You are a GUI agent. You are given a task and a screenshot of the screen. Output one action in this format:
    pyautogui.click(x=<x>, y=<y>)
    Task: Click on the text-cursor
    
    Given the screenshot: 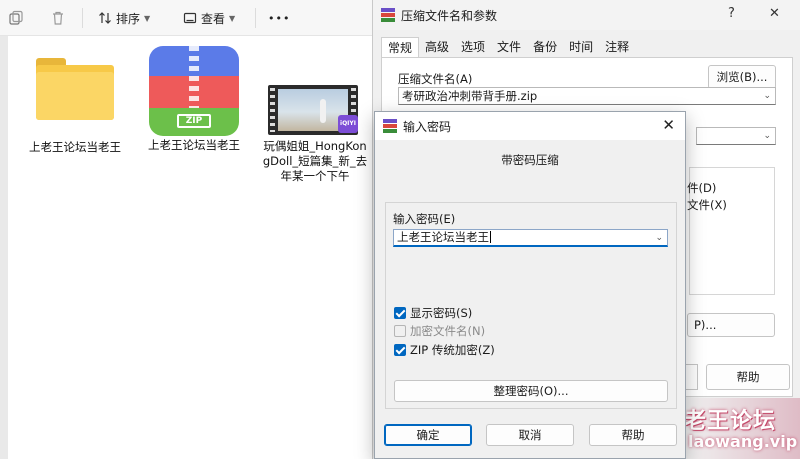 What is the action you would take?
    pyautogui.click(x=490, y=237)
    